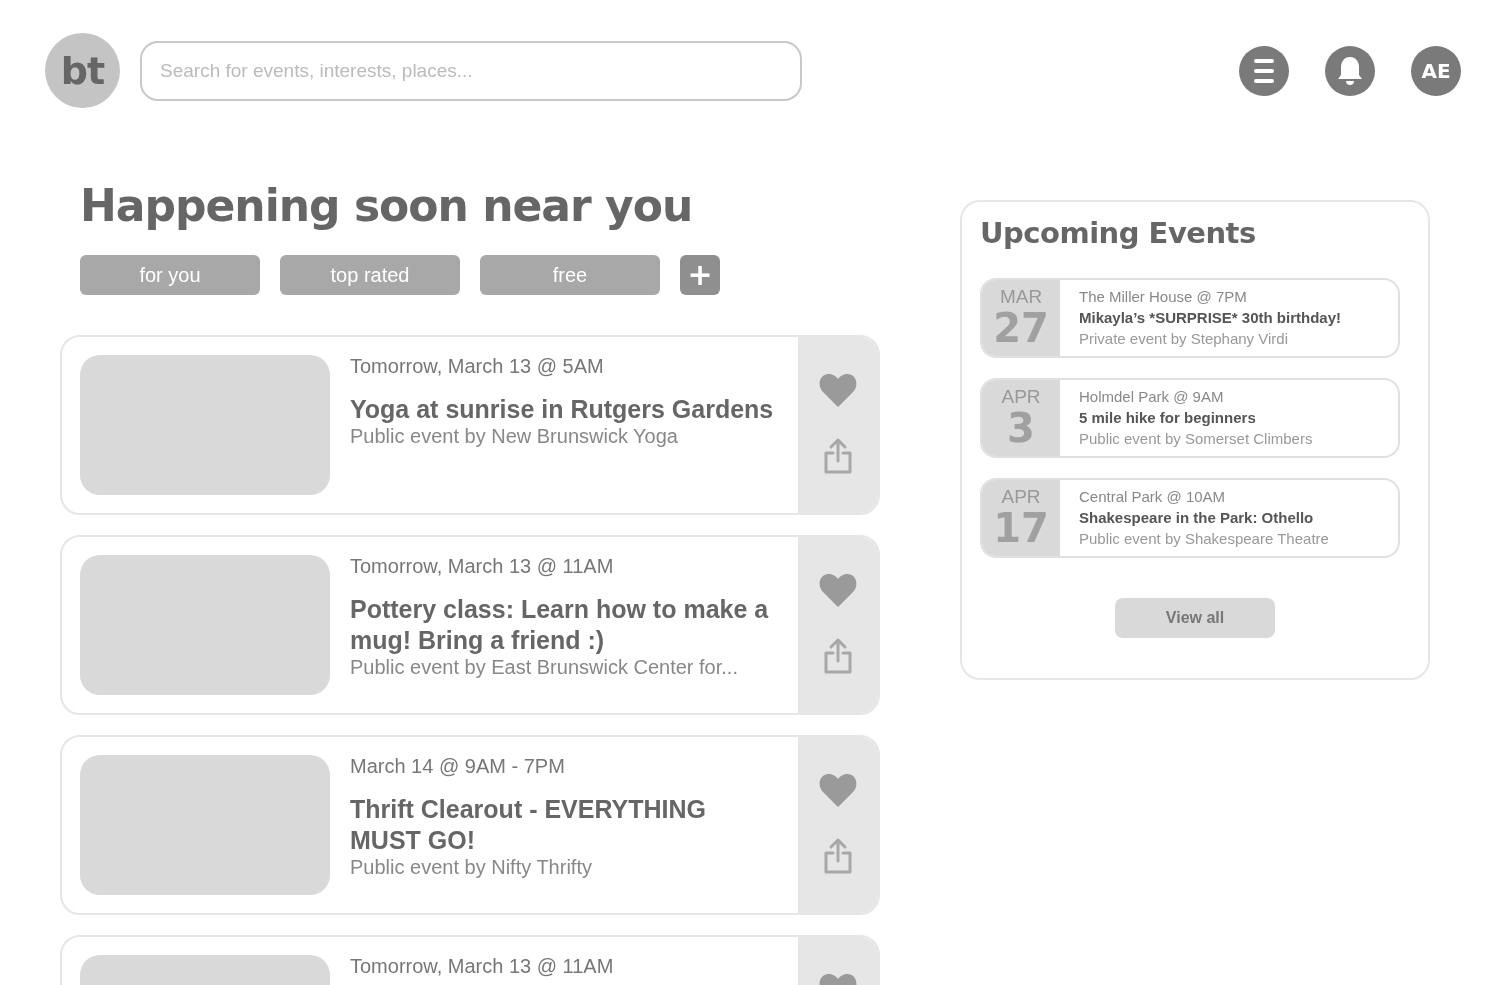  Describe the element at coordinates (370, 275) in the screenshot. I see `filter-chip: top rated` at that location.